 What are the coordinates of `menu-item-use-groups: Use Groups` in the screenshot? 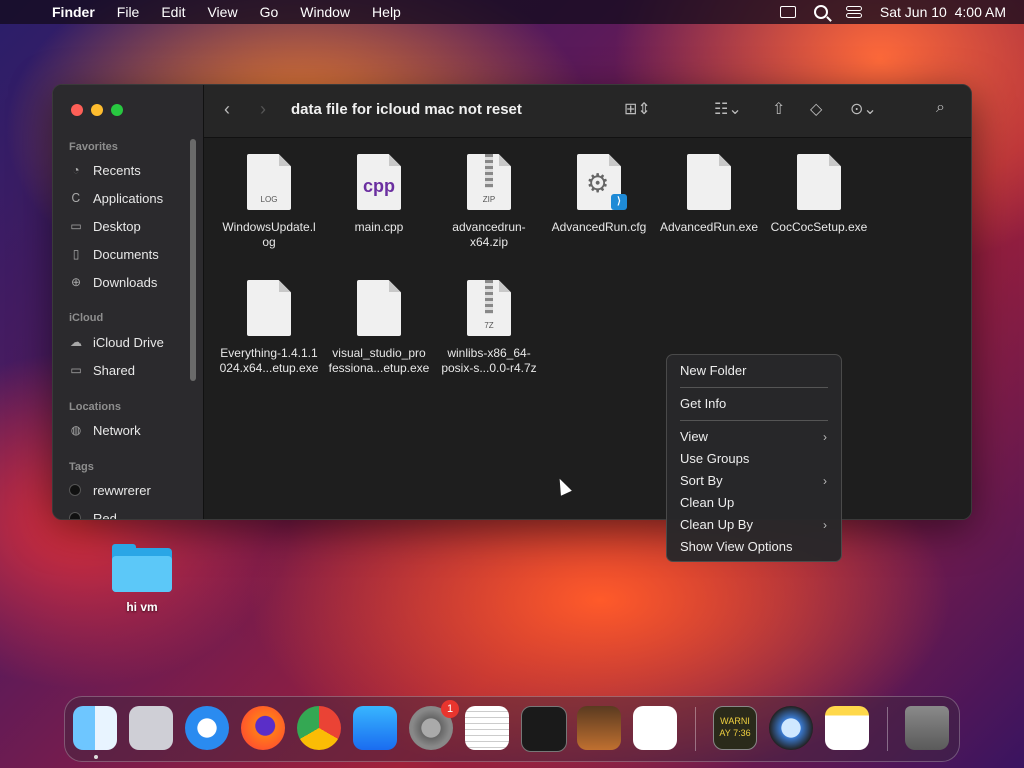 It's located at (754, 459).